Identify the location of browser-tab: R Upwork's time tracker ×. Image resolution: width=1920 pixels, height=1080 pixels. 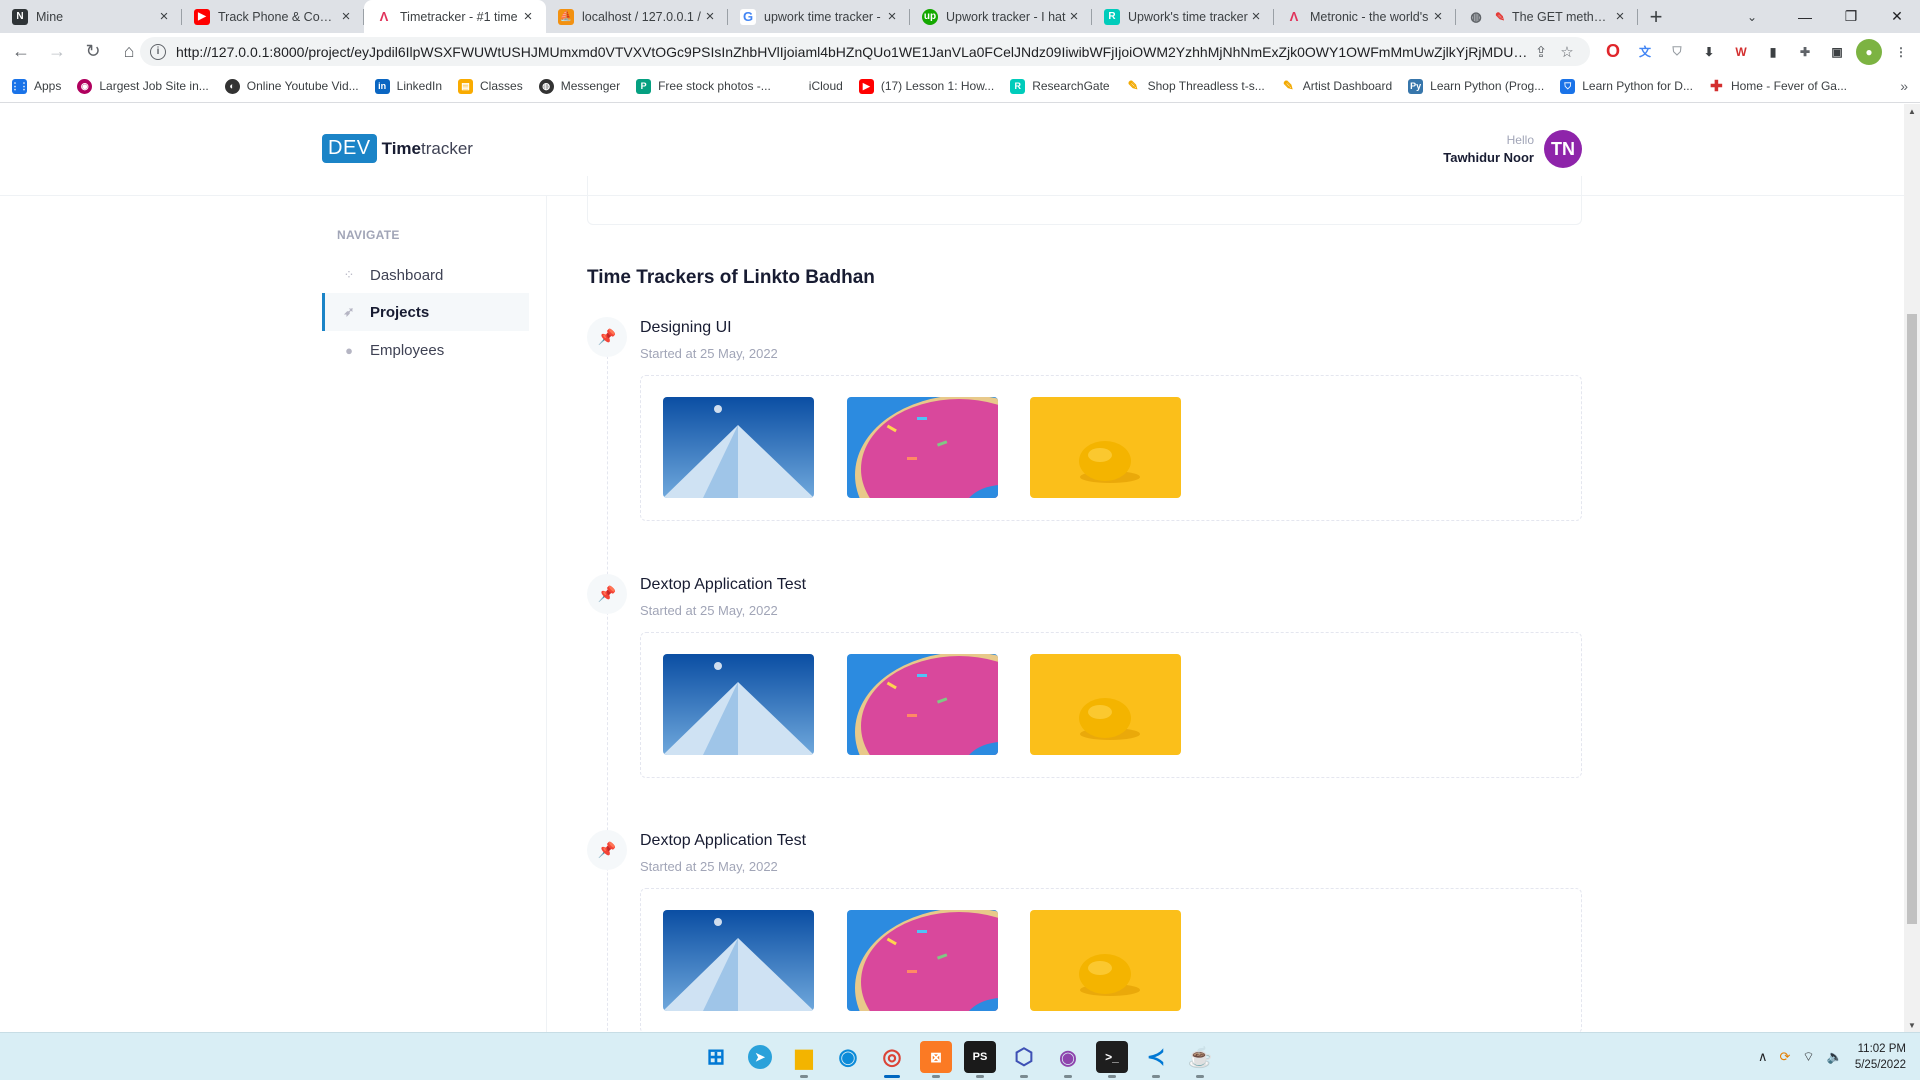
(1183, 16).